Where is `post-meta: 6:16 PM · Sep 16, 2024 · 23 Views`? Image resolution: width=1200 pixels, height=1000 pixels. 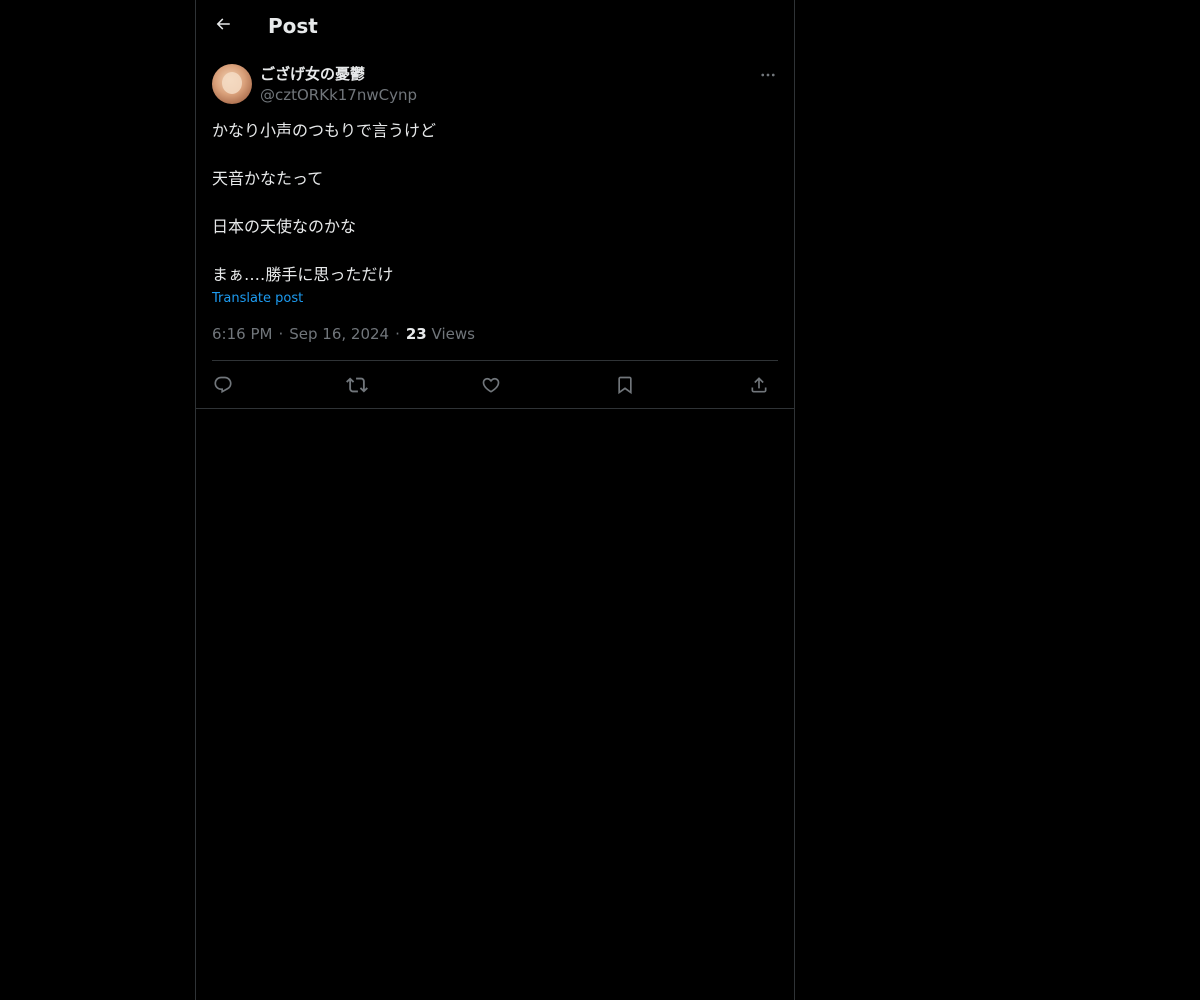 post-meta: 6:16 PM · Sep 16, 2024 · 23 Views is located at coordinates (343, 334).